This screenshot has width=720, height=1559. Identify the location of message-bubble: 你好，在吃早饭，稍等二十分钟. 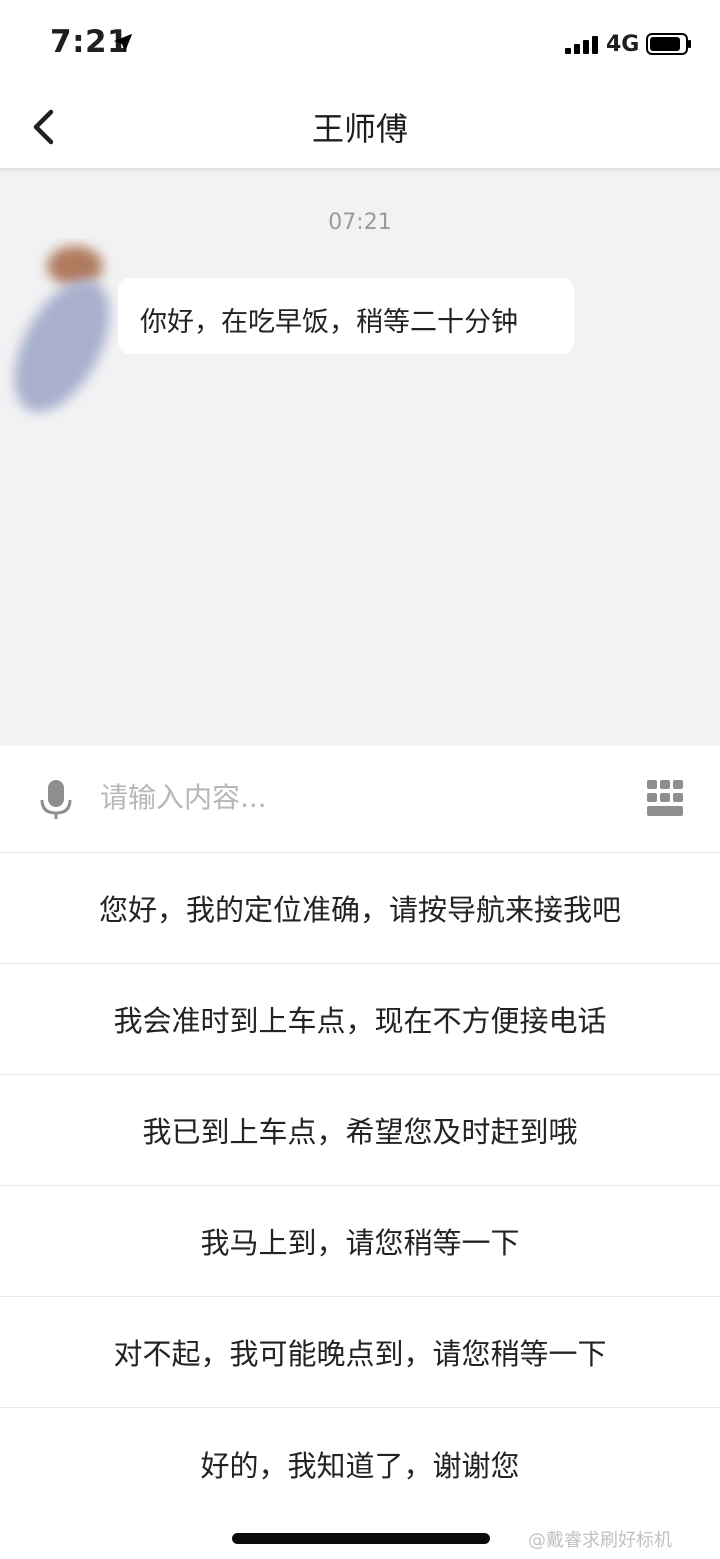
(346, 316).